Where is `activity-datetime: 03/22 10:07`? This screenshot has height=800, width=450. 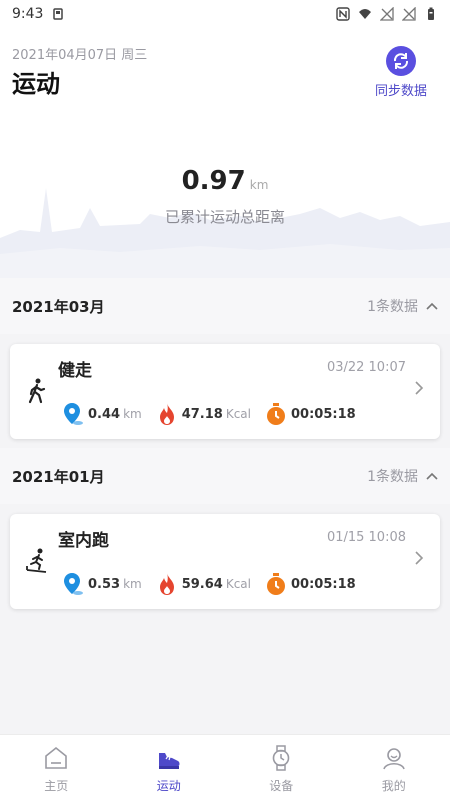 activity-datetime: 03/22 10:07 is located at coordinates (366, 367).